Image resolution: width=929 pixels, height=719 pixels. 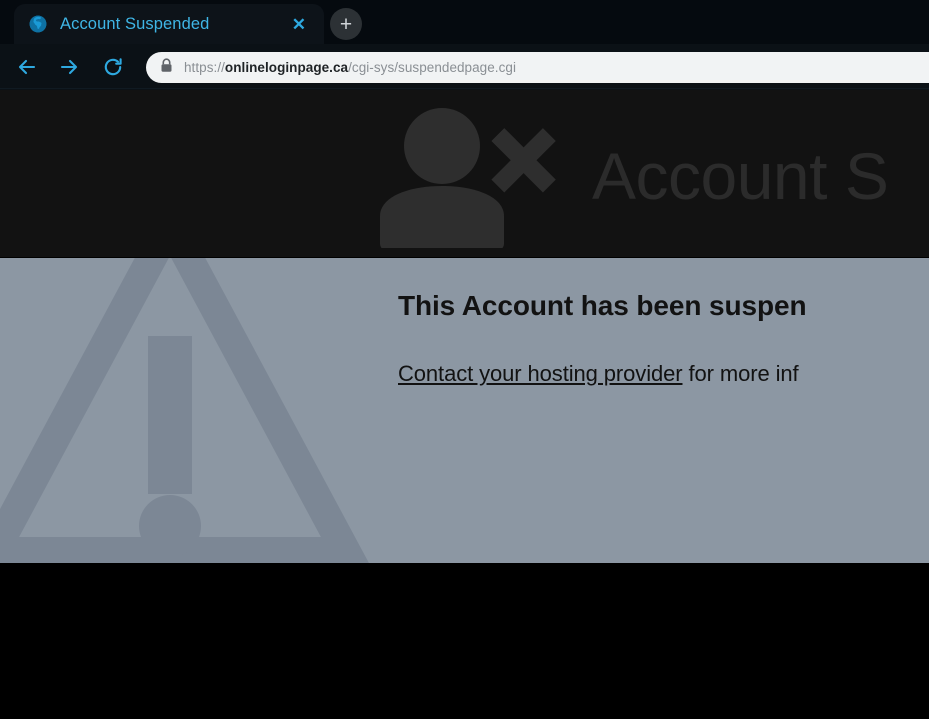 What do you see at coordinates (286, 67) in the screenshot?
I see `url-host: onlineloginpage.ca` at bounding box center [286, 67].